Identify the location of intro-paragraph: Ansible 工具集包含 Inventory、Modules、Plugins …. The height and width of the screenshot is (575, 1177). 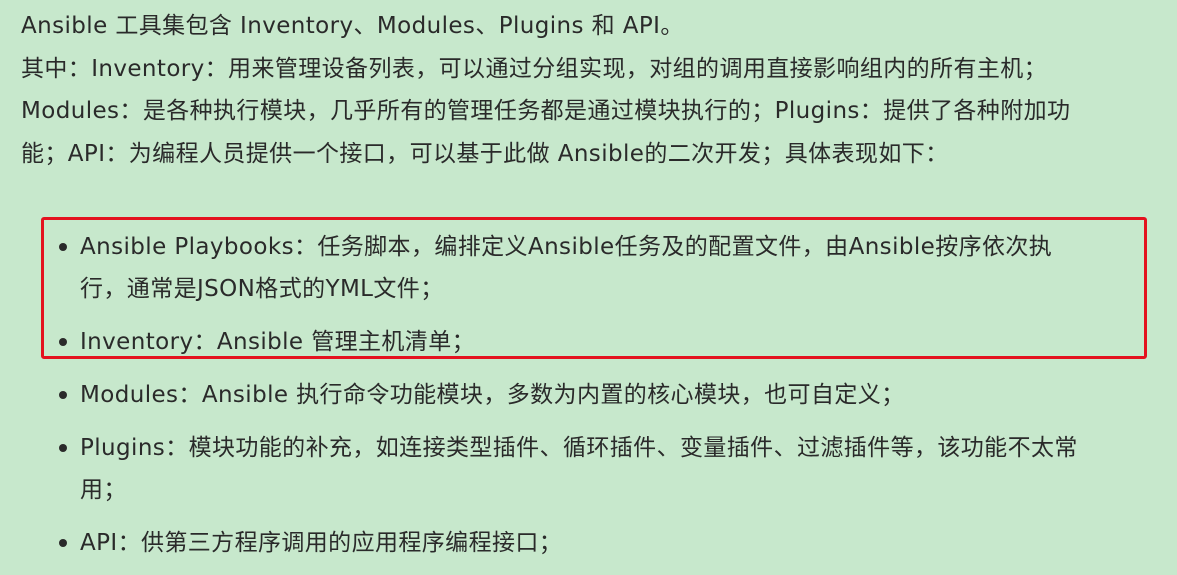
(352, 26).